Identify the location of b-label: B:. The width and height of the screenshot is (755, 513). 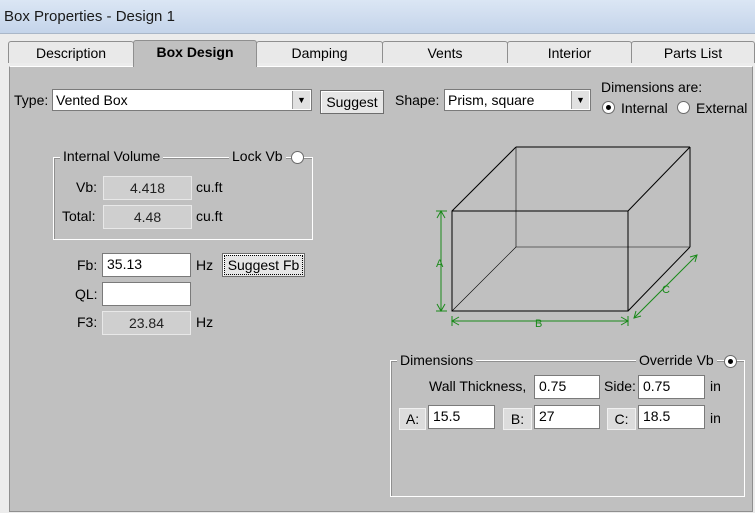
(517, 419).